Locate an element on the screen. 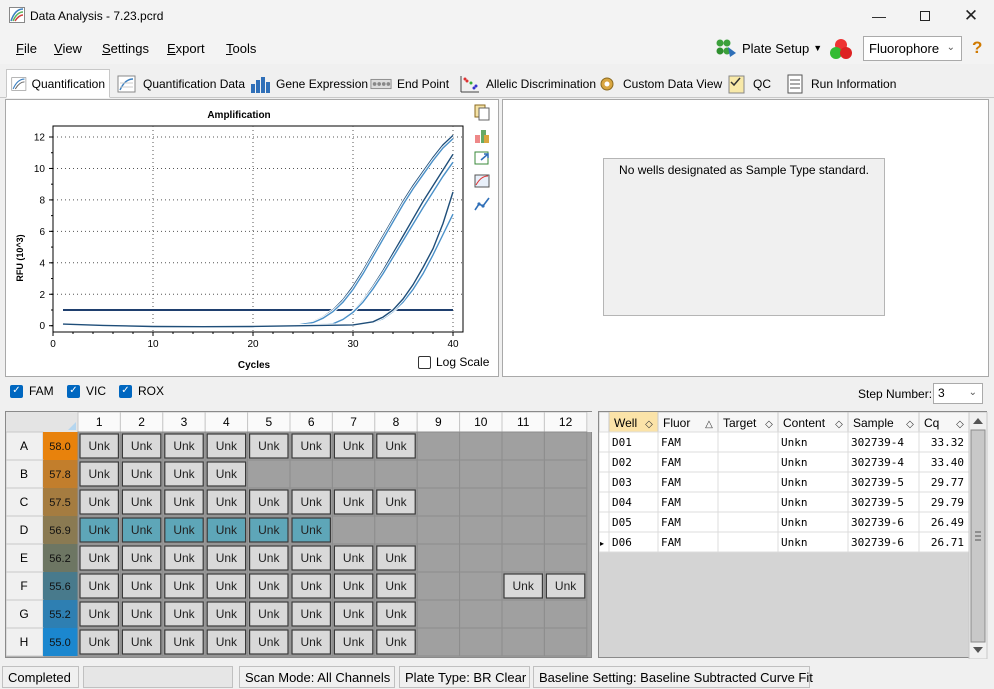 This screenshot has width=994, height=689. menu-settings: Settings is located at coordinates (125, 48).